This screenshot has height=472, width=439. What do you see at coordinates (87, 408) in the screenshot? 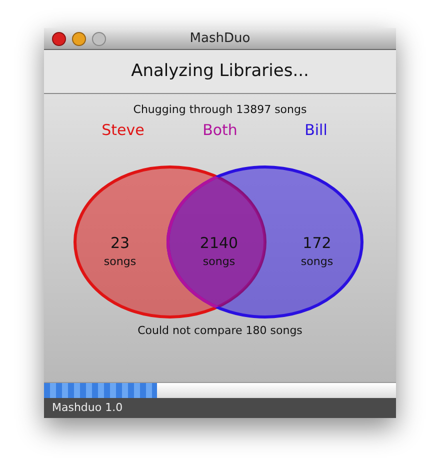
I see `status-bar-text: Mashduo 1.0` at bounding box center [87, 408].